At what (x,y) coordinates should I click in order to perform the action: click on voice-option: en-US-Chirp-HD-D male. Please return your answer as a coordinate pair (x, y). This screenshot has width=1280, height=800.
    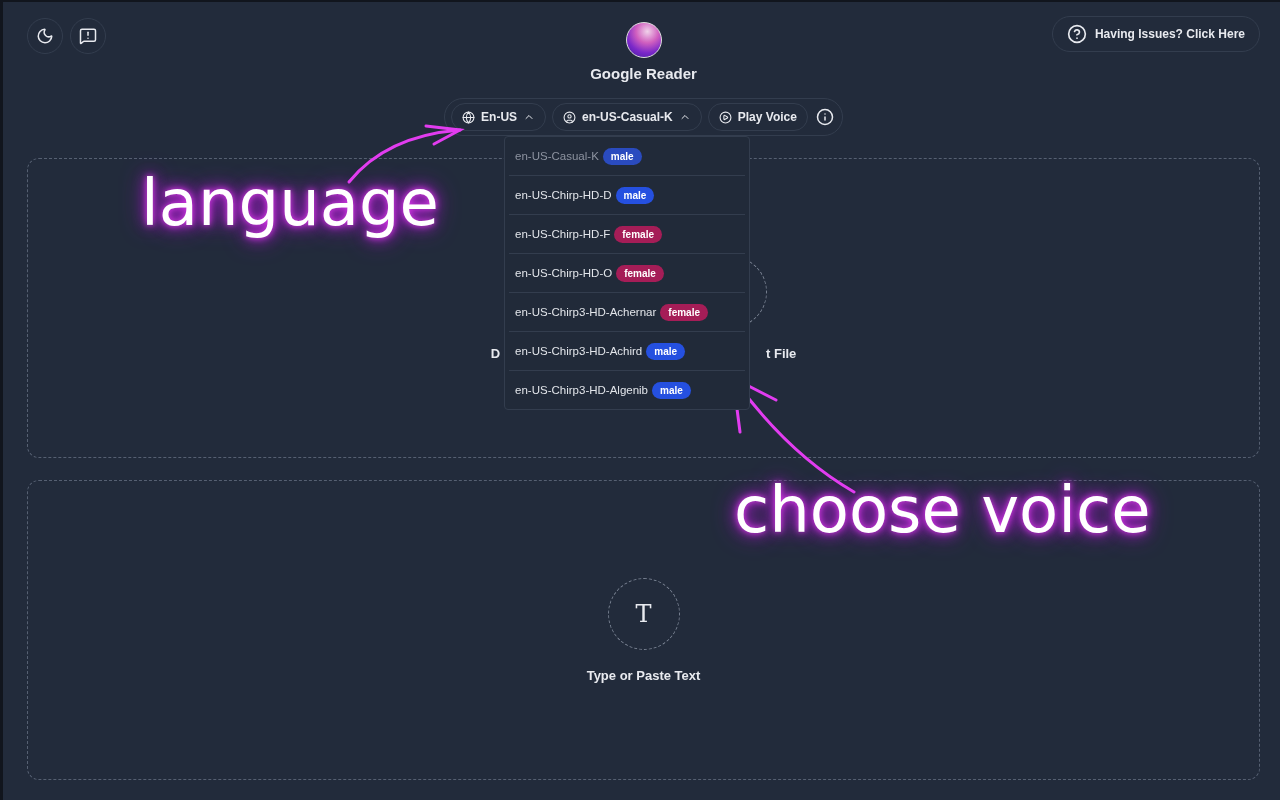
    Looking at the image, I should click on (627, 195).